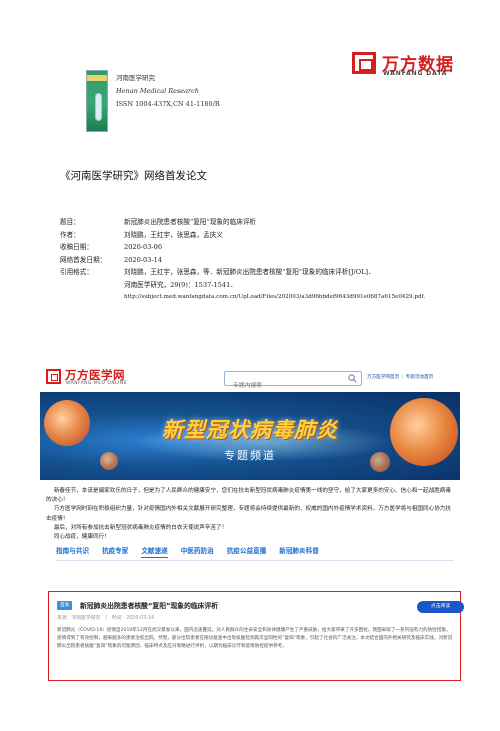 This screenshot has height=731, width=500. Describe the element at coordinates (299, 551) in the screenshot. I see `tab-science-popularization: 新冠肺炎科普` at that location.